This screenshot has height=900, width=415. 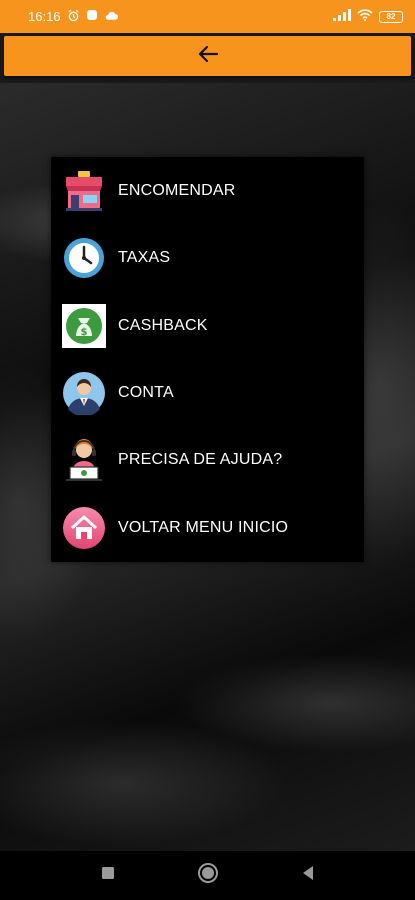 I want to click on status-time: 16:16, so click(x=44, y=16).